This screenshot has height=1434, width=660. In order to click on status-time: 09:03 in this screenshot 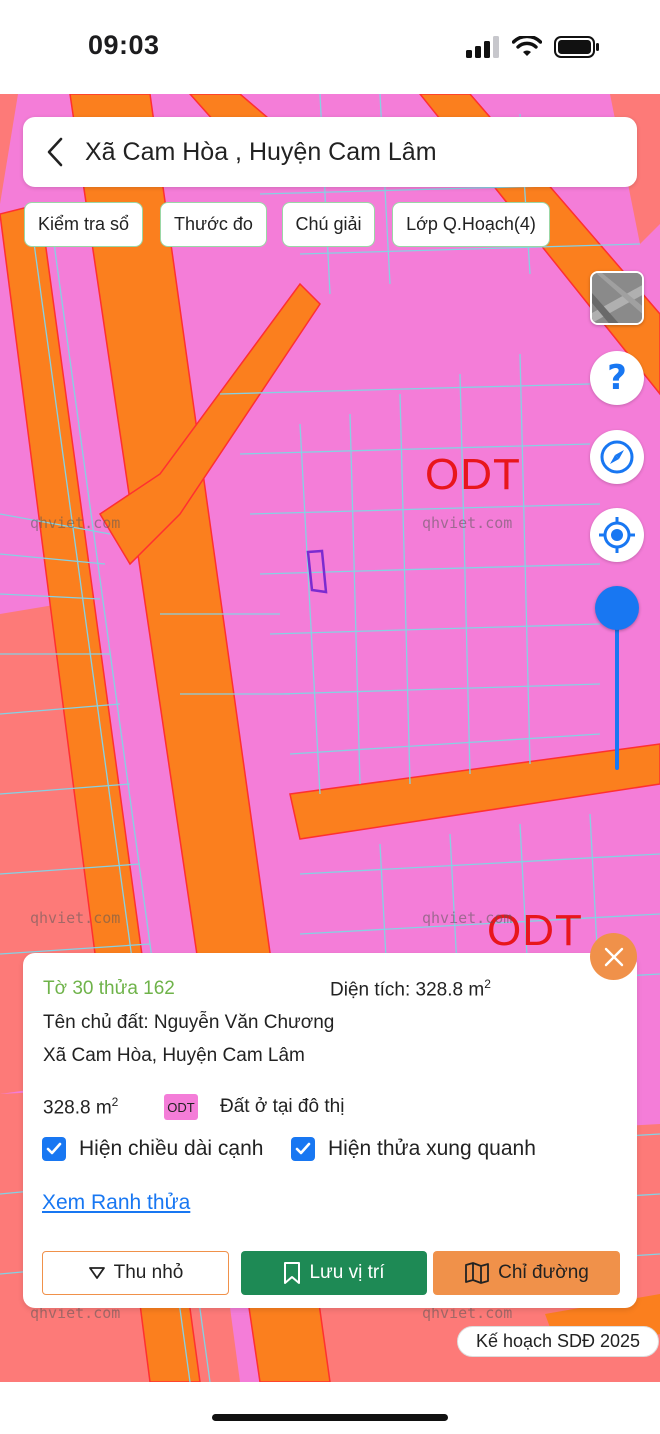, I will do `click(124, 45)`.